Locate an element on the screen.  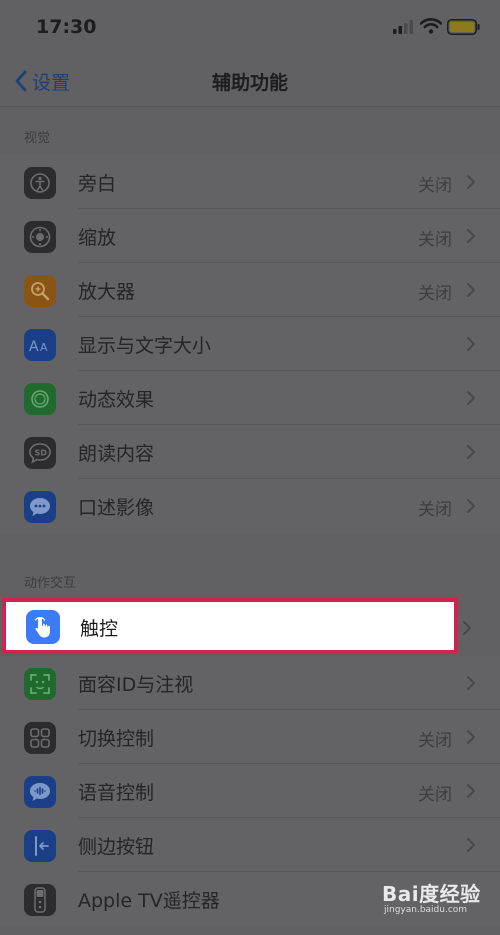
settings-row-audio-descriptions: 口述影像 关闭 is located at coordinates (250, 506).